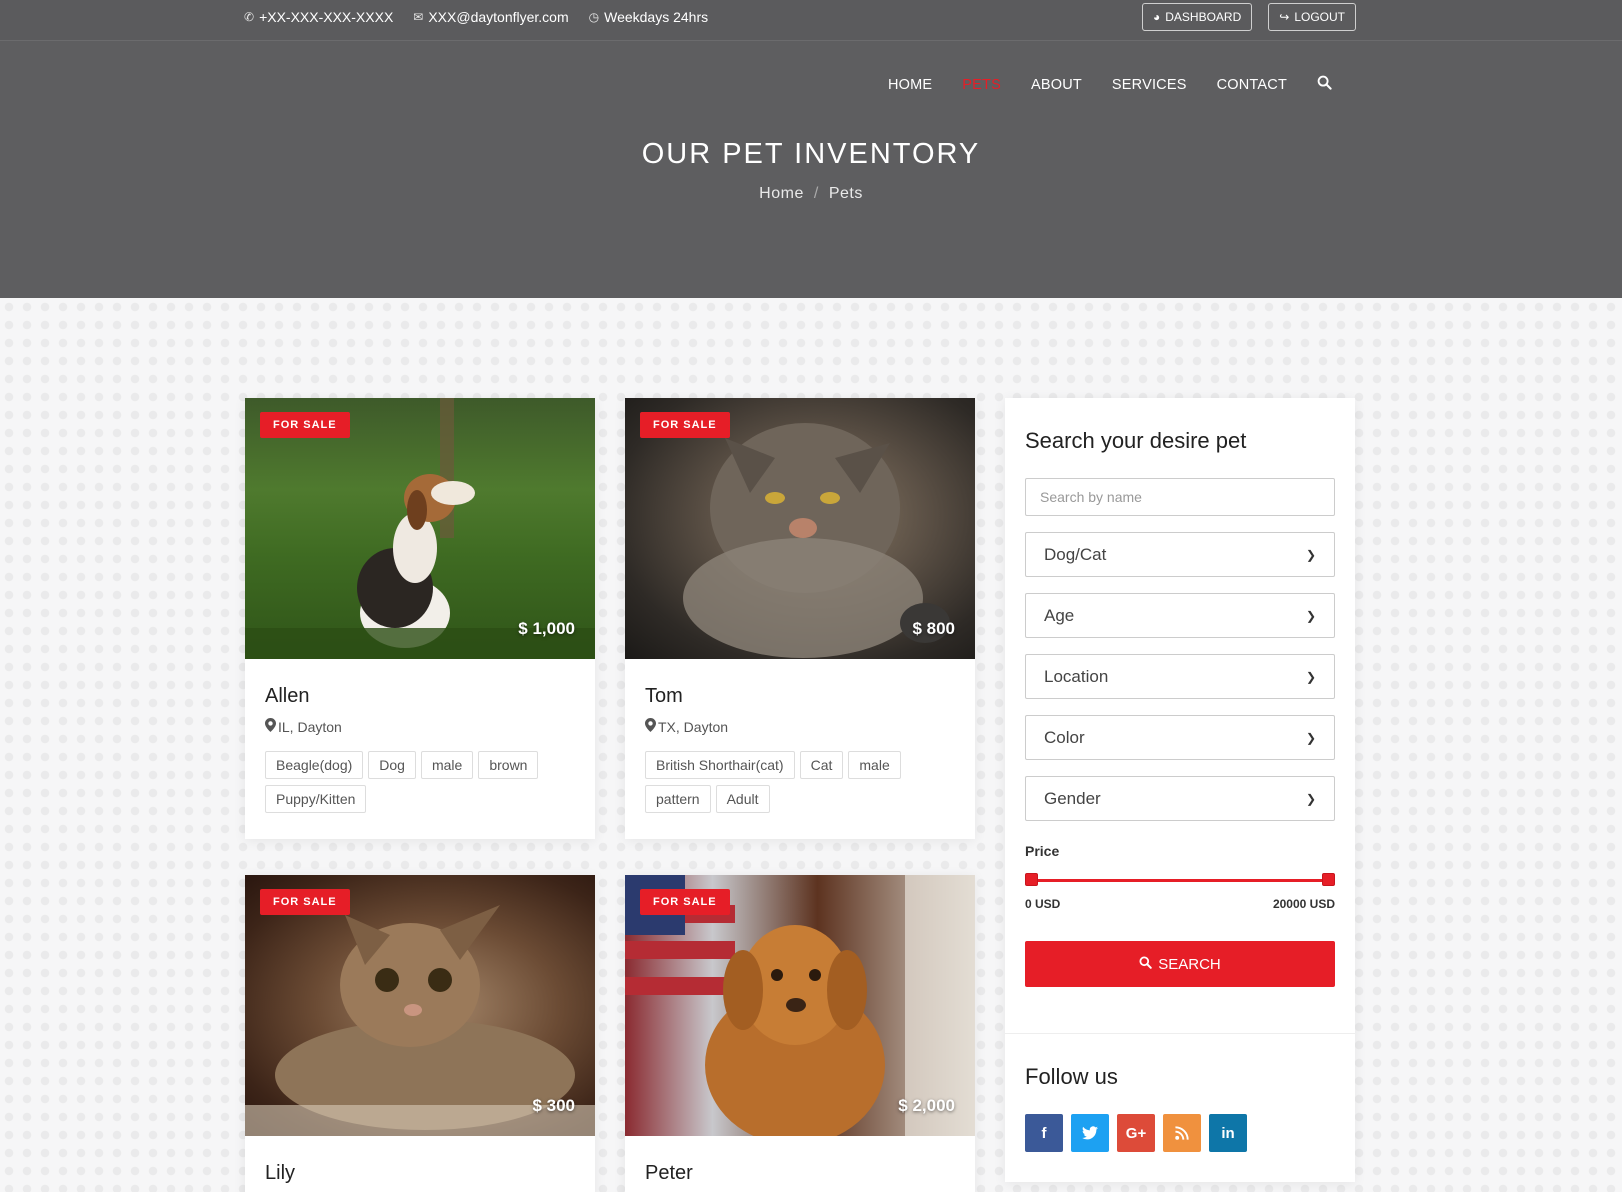 This screenshot has width=1622, height=1192. What do you see at coordinates (1064, 737) in the screenshot?
I see `color-select-value: Color` at bounding box center [1064, 737].